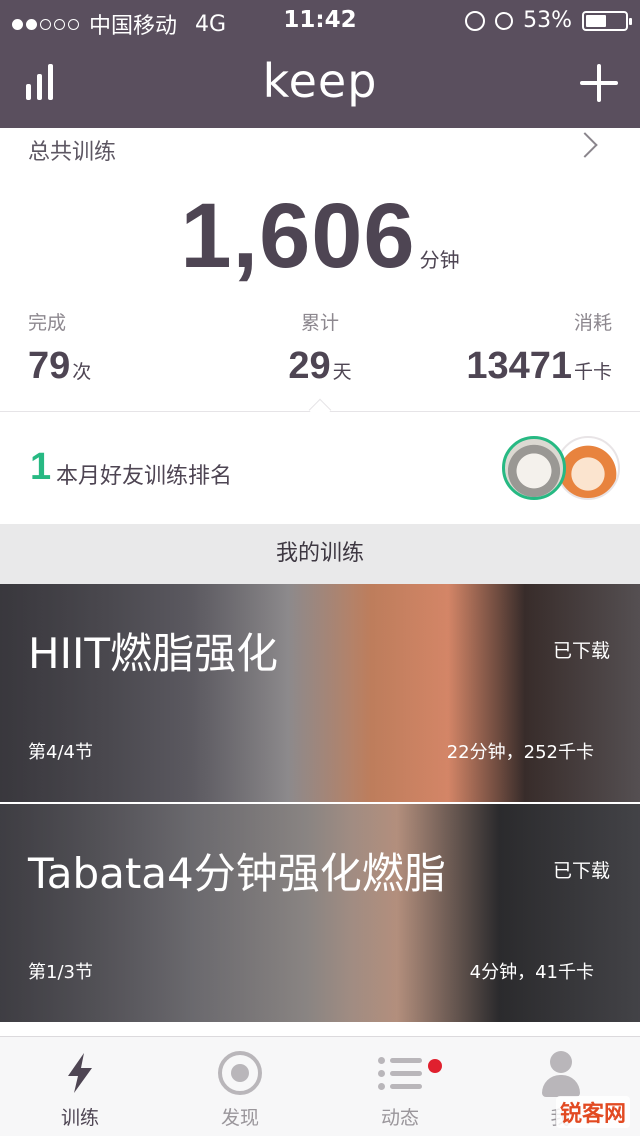 This screenshot has width=640, height=1136. I want to click on card-title: HIIT燃脂强化, so click(153, 653).